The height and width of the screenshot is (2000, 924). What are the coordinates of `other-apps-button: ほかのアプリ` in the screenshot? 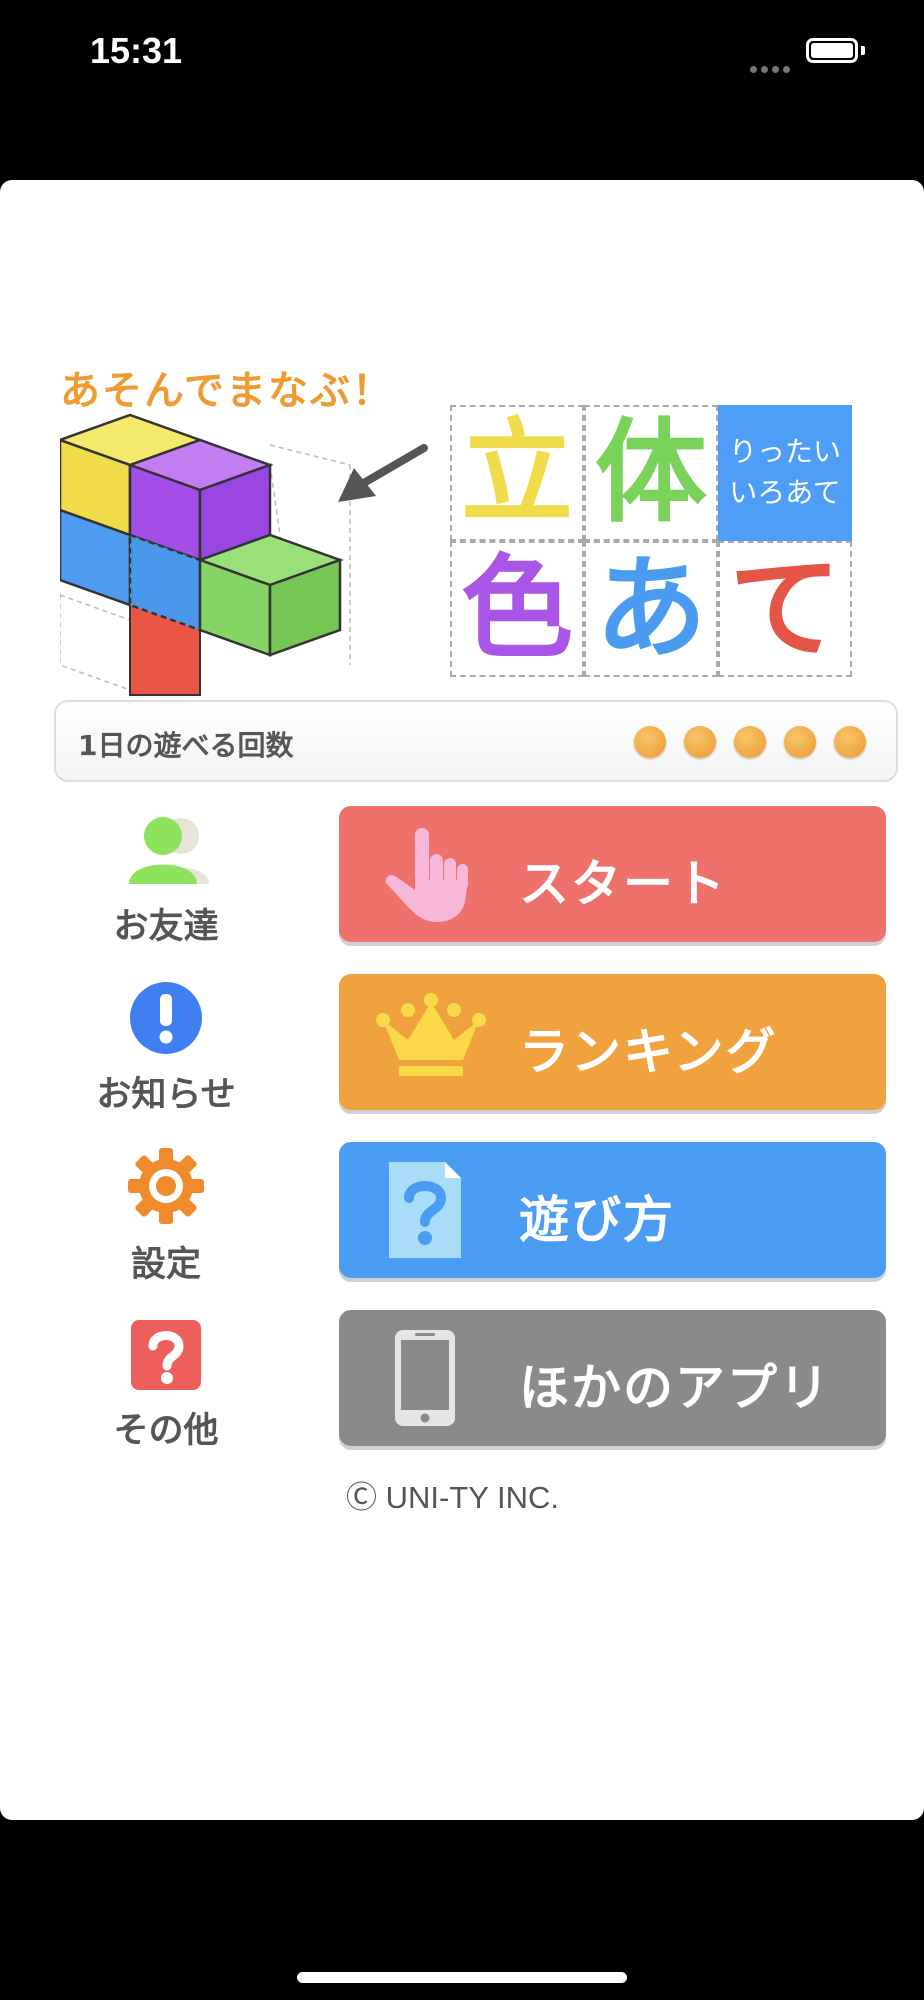 It's located at (612, 1378).